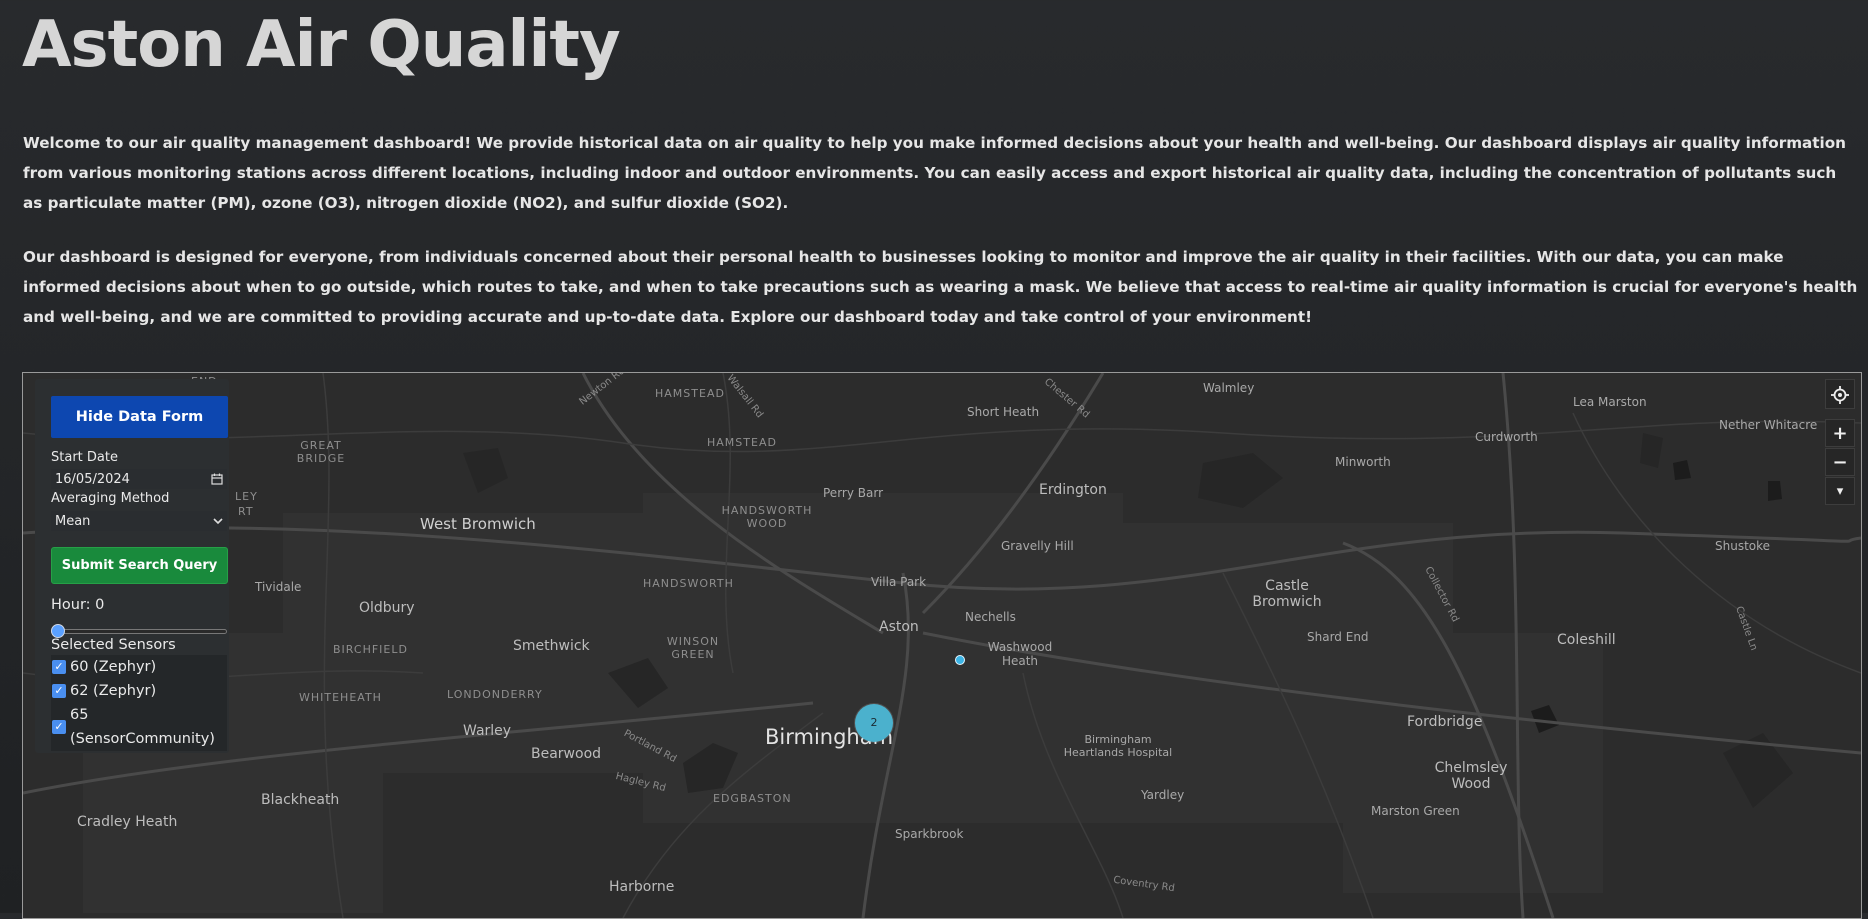 Image resolution: width=1868 pixels, height=919 pixels. Describe the element at coordinates (1768, 425) in the screenshot. I see `place-label: Nether Whitacre` at that location.